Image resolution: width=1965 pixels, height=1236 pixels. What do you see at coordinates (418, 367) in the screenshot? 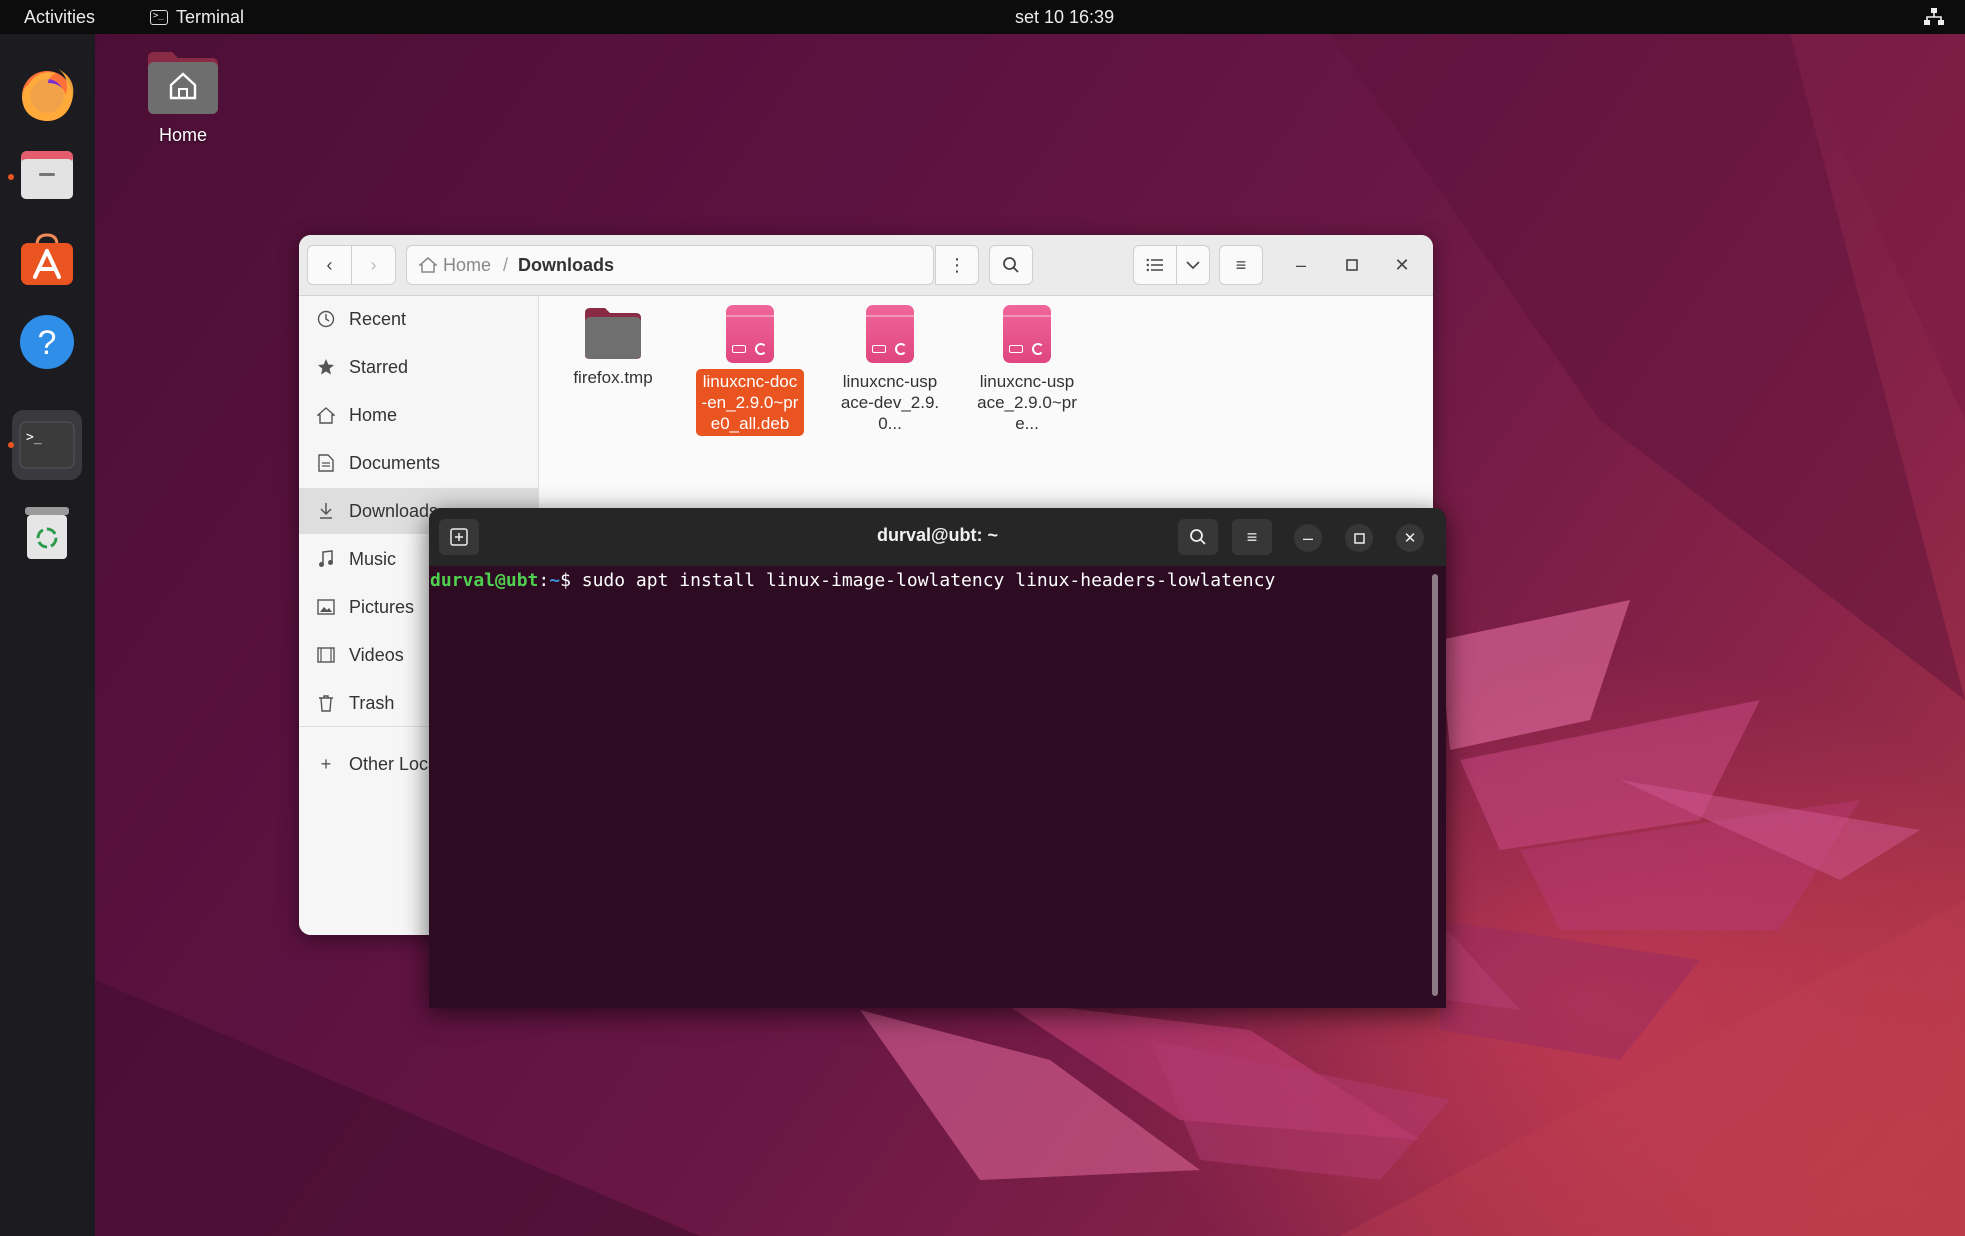
I see `sidebar-item-starred: Starred` at bounding box center [418, 367].